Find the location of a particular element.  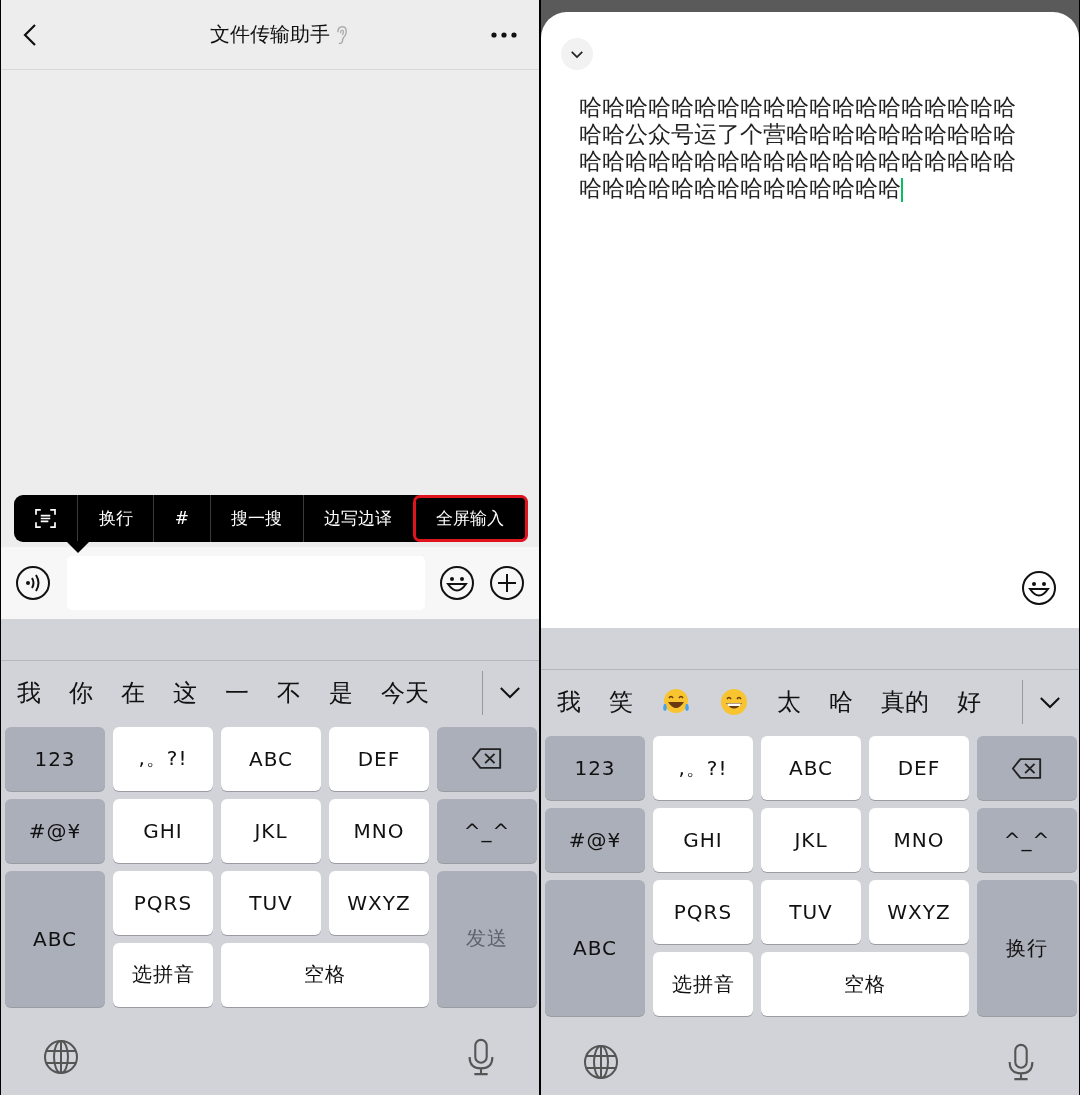

menu-item: 全屏输入 is located at coordinates (470, 518).